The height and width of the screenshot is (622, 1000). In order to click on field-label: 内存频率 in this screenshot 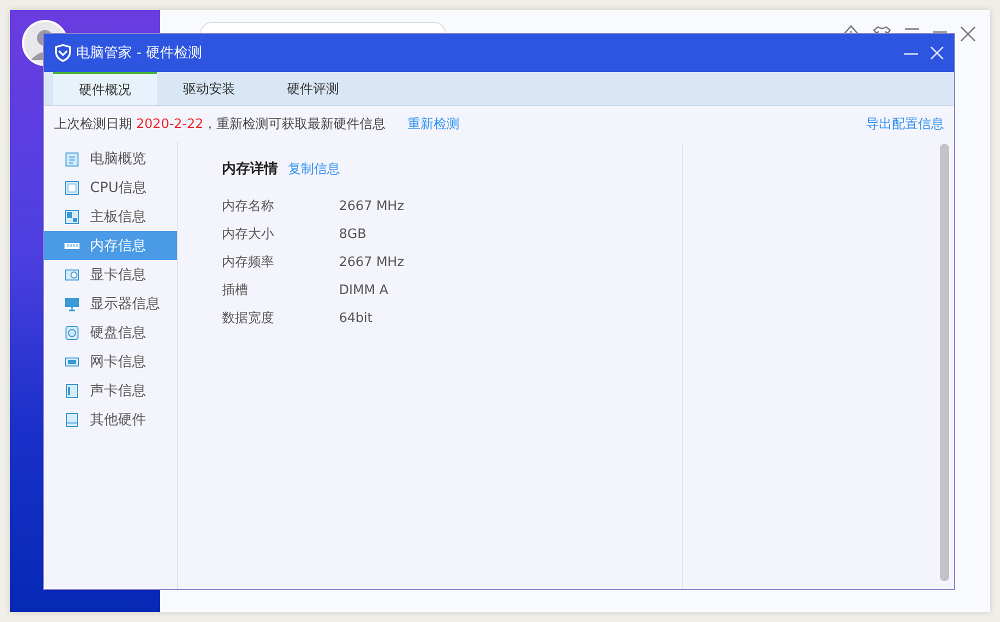, I will do `click(248, 262)`.